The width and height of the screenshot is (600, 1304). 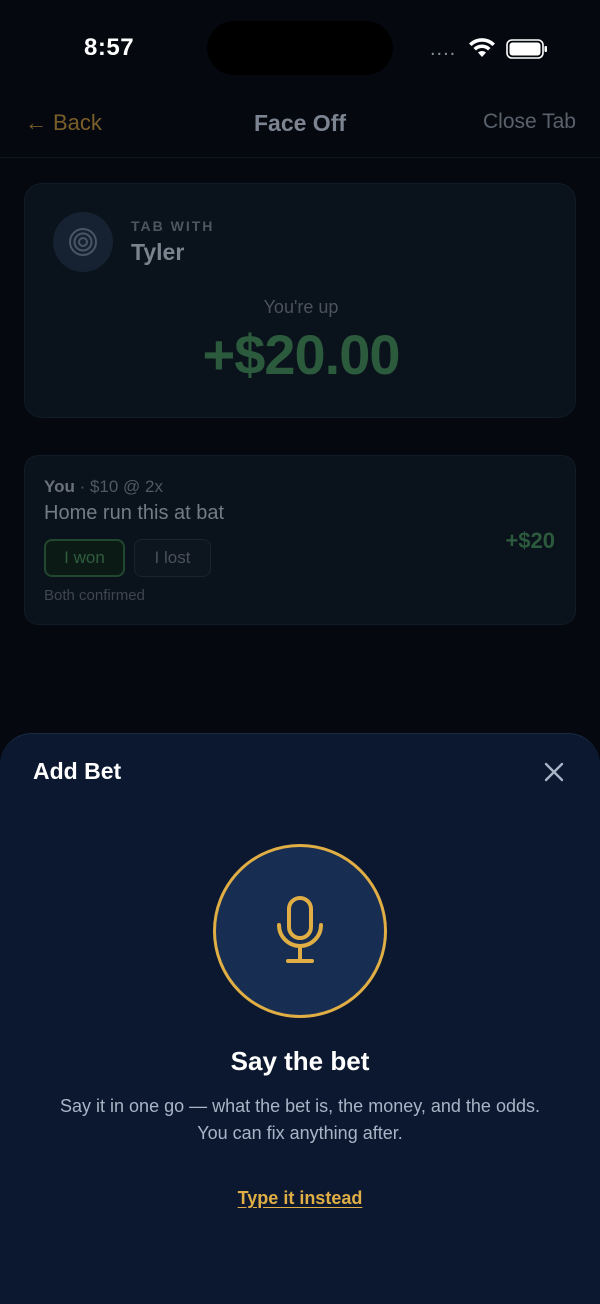 What do you see at coordinates (77, 771) in the screenshot?
I see `sheet-title: Add Bet` at bounding box center [77, 771].